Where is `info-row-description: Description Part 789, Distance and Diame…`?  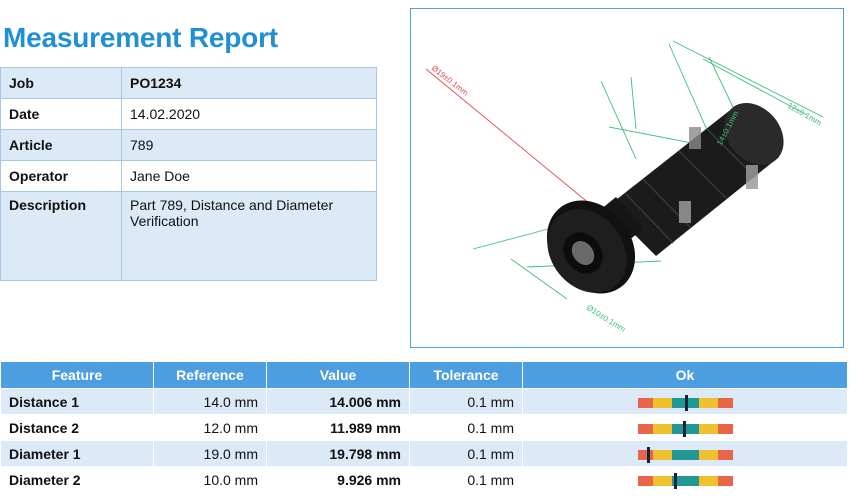 info-row-description: Description Part 789, Distance and Diame… is located at coordinates (188, 236).